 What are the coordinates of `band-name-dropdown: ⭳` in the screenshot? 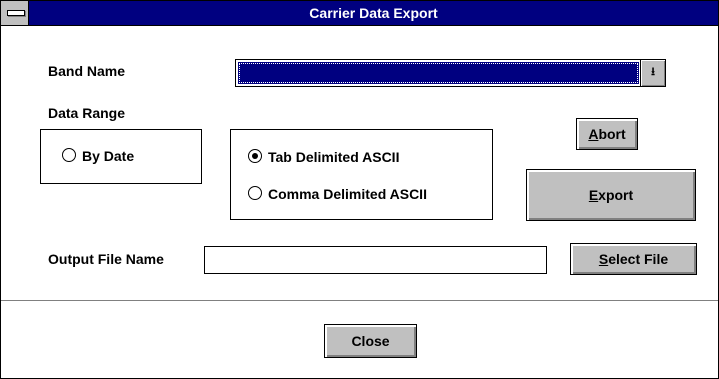 It's located at (450, 73).